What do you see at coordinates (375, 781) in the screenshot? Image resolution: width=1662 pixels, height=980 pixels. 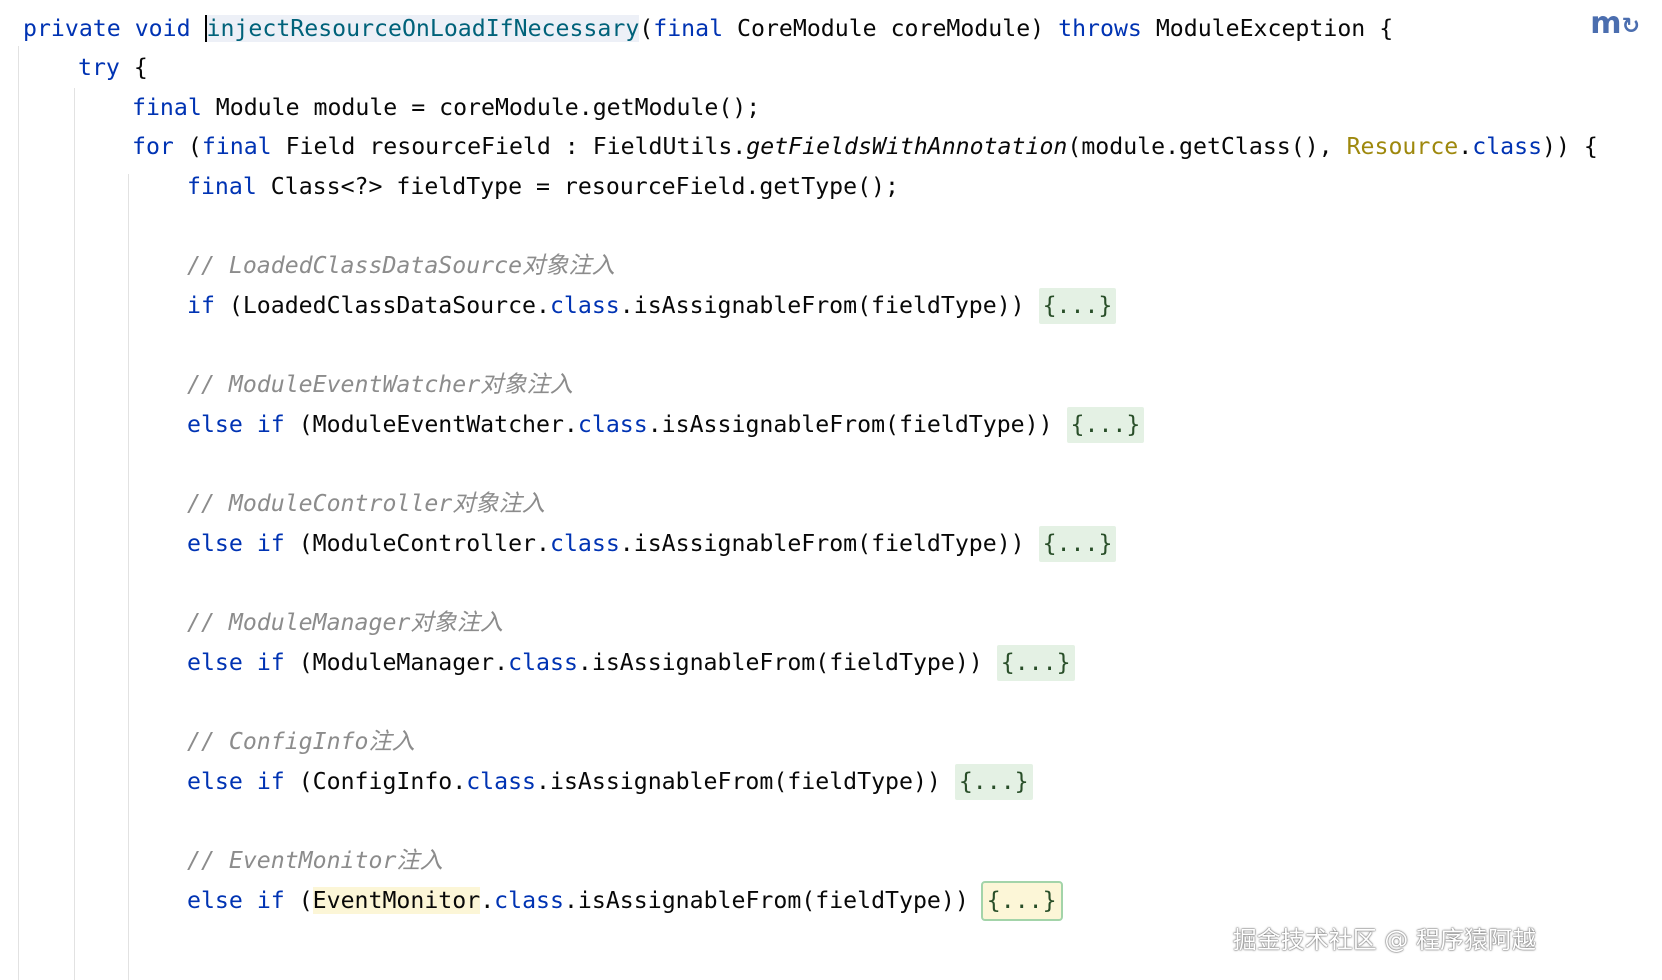 I see `code-text: (ConfigInfo.` at bounding box center [375, 781].